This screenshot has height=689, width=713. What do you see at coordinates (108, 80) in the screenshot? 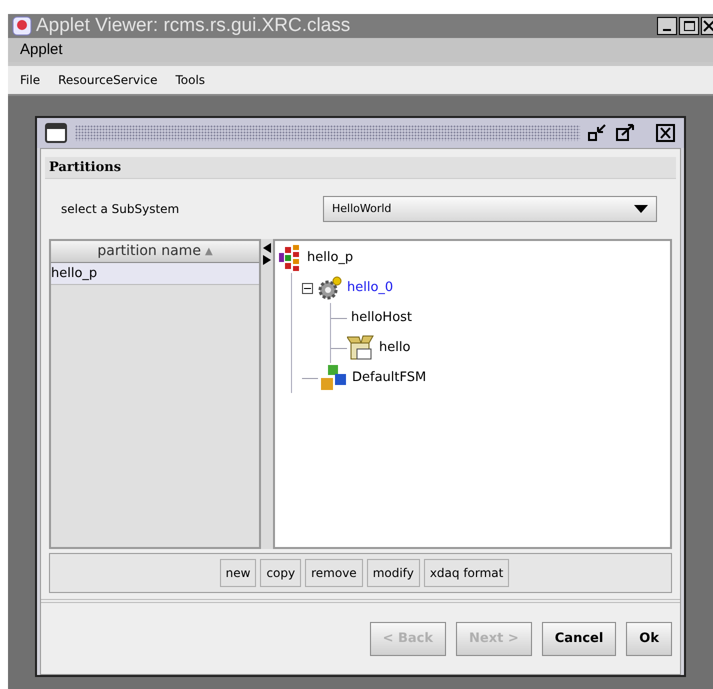
I see `menu-item: ResourceService` at bounding box center [108, 80].